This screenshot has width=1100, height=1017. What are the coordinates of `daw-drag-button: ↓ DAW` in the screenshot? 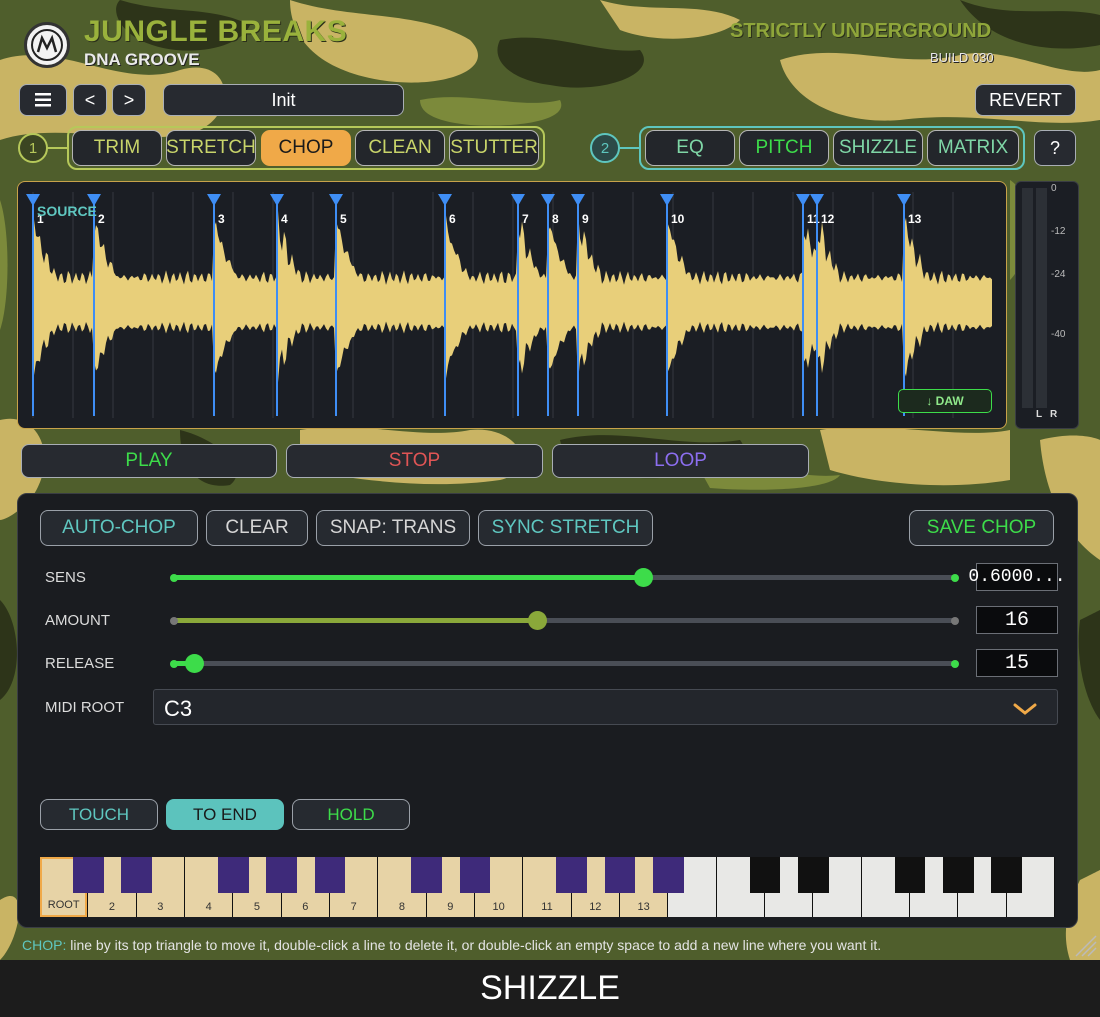 It's located at (945, 401).